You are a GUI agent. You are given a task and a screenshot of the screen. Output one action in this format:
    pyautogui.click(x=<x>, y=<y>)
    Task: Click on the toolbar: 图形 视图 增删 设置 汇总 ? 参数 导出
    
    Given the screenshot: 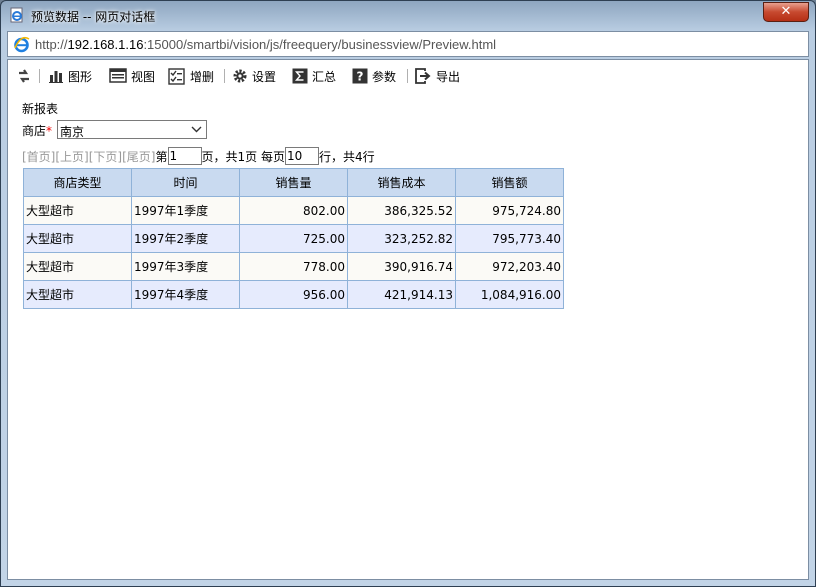 What is the action you would take?
    pyautogui.click(x=408, y=76)
    